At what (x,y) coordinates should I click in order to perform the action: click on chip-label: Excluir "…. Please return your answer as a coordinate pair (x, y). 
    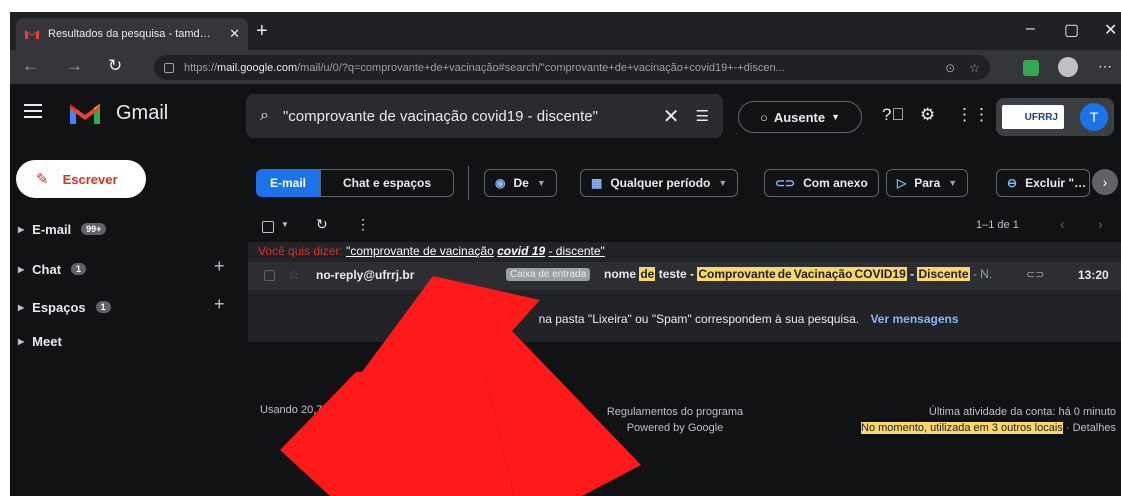
    Looking at the image, I should click on (1056, 183).